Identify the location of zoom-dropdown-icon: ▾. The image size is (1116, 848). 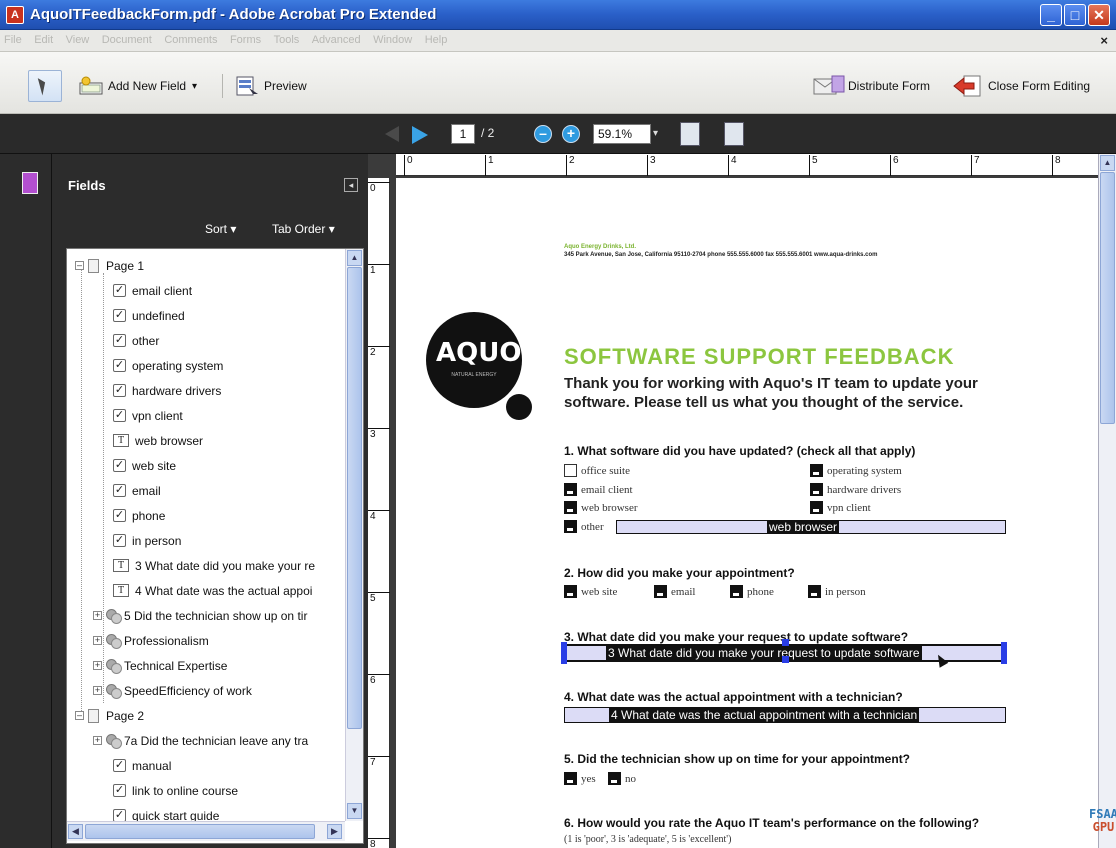
(659, 134).